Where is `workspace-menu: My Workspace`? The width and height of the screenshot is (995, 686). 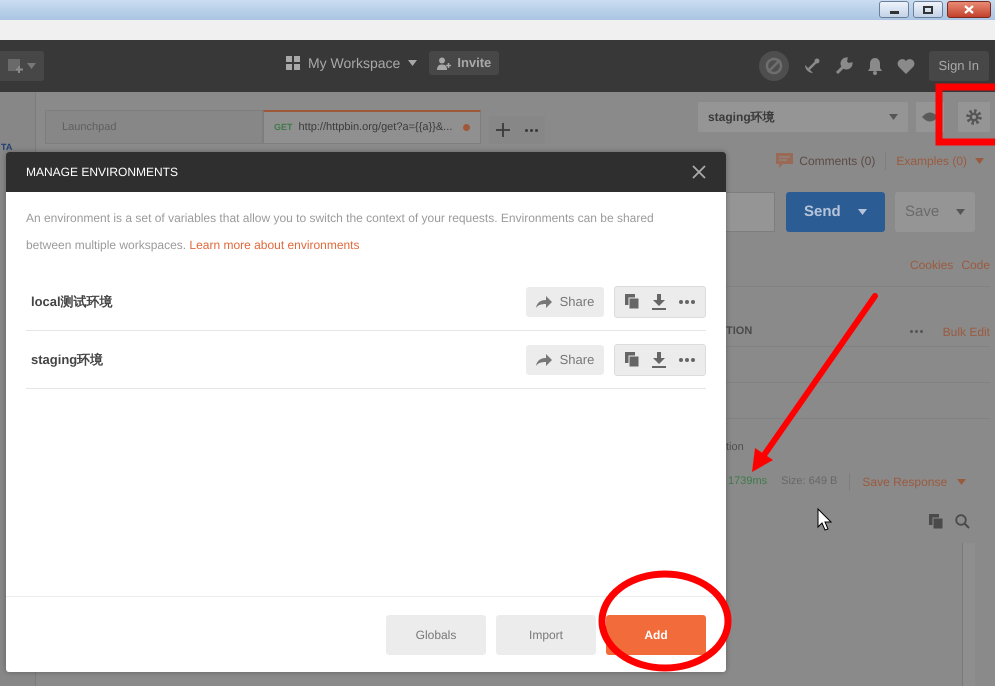
workspace-menu: My Workspace is located at coordinates (352, 63).